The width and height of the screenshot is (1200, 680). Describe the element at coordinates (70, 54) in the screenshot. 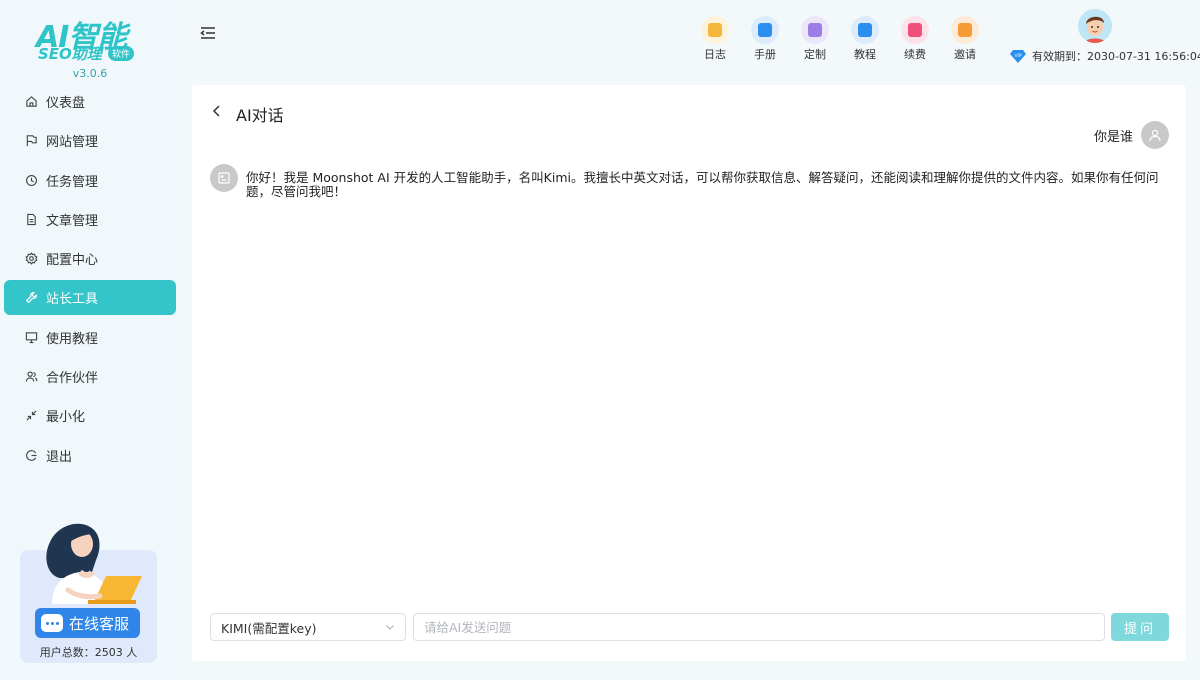

I see `logo-sub-text: SEO助理` at that location.